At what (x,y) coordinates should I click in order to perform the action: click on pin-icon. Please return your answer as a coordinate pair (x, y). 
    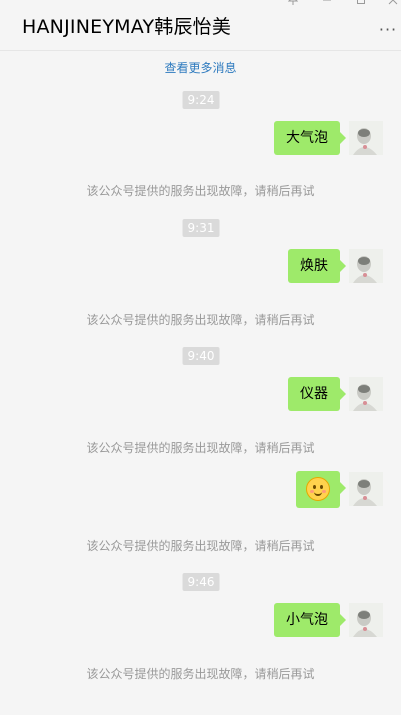
    Looking at the image, I should click on (293, 4).